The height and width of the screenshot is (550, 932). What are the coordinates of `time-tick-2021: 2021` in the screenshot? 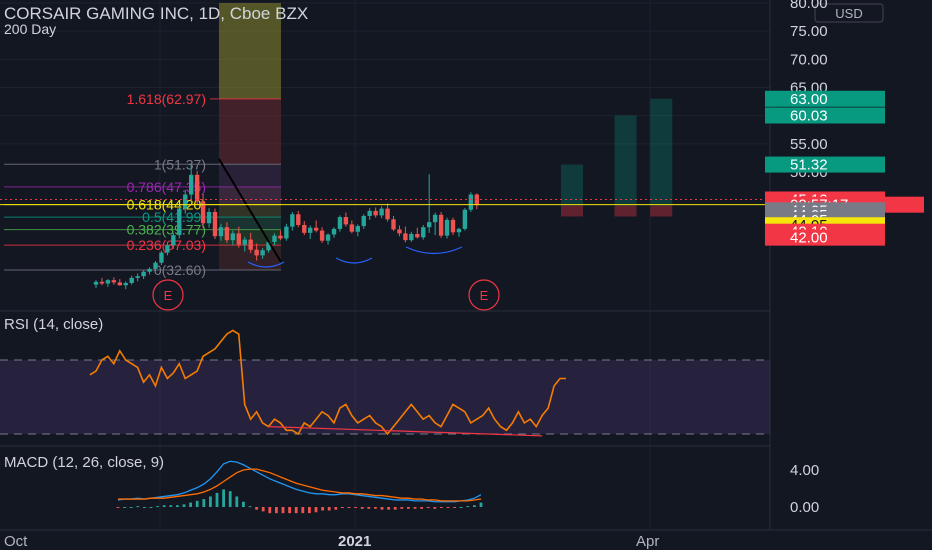 It's located at (354, 541).